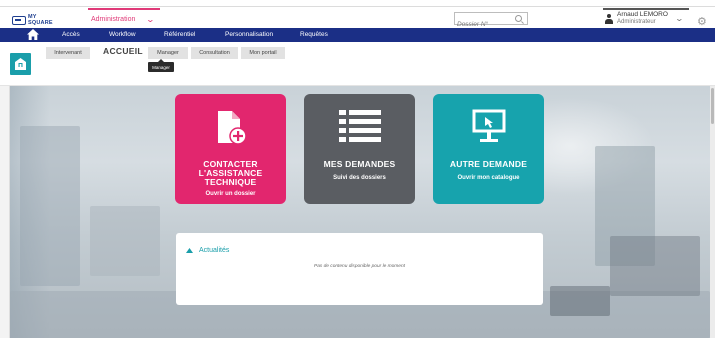  I want to click on user-name: Arnaud LEMORO, so click(642, 14).